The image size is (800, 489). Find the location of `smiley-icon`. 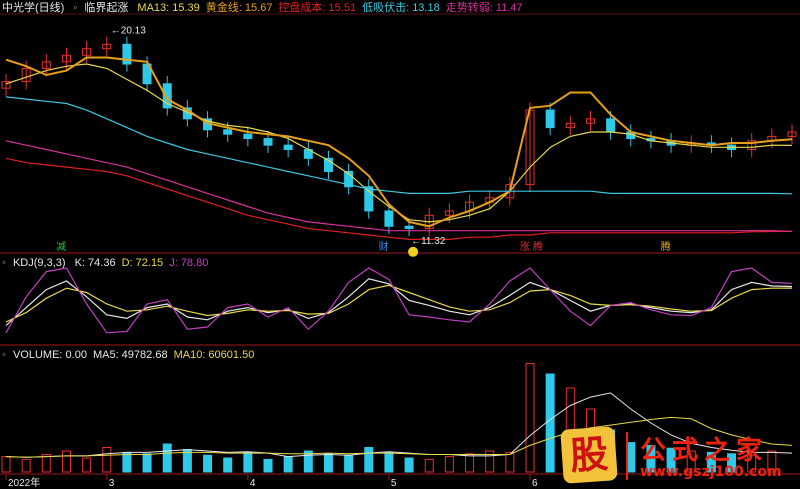

smiley-icon is located at coordinates (413, 251).